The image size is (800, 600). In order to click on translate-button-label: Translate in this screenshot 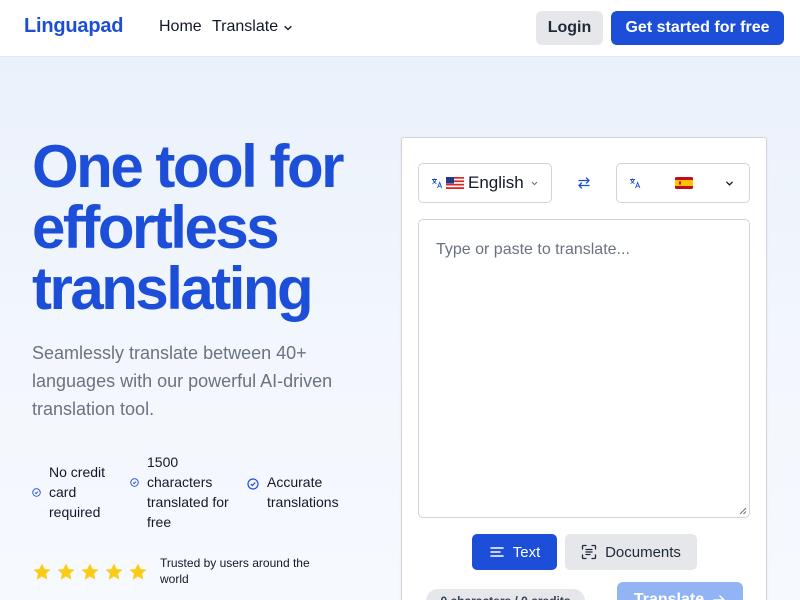, I will do `click(669, 595)`.